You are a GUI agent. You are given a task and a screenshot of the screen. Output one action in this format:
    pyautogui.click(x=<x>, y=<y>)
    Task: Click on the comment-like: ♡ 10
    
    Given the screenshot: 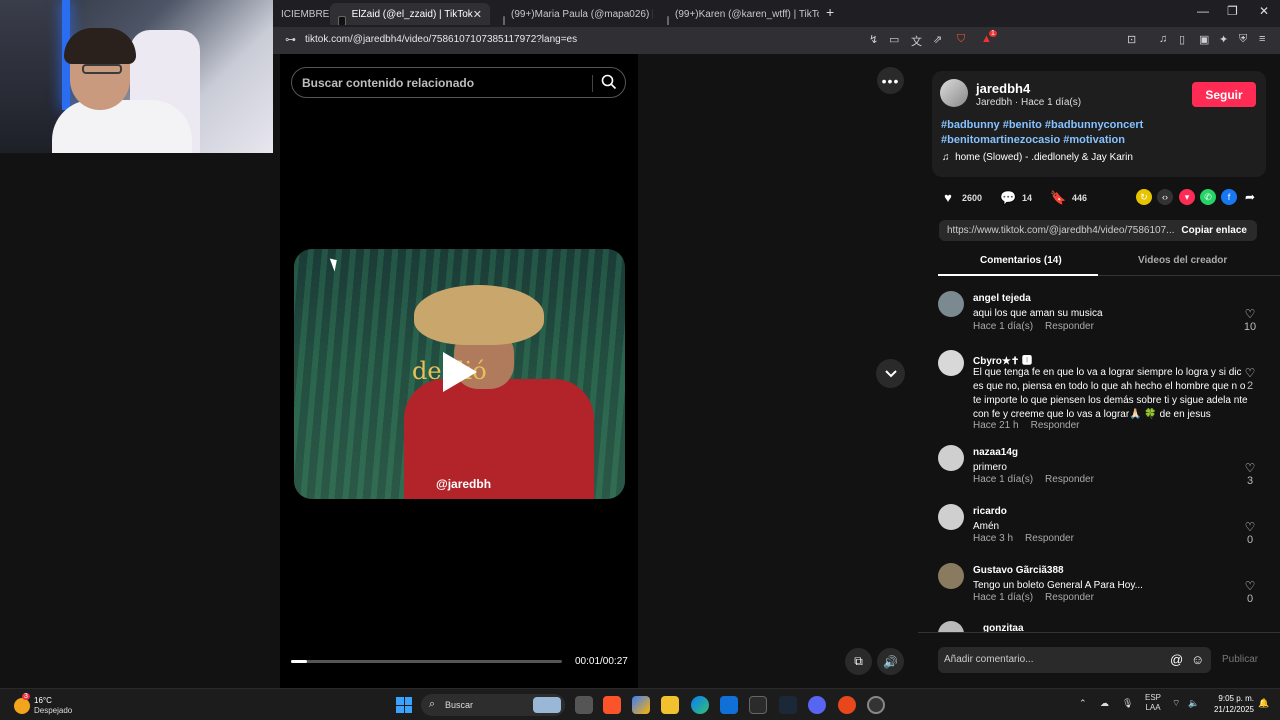 What is the action you would take?
    pyautogui.click(x=1250, y=320)
    